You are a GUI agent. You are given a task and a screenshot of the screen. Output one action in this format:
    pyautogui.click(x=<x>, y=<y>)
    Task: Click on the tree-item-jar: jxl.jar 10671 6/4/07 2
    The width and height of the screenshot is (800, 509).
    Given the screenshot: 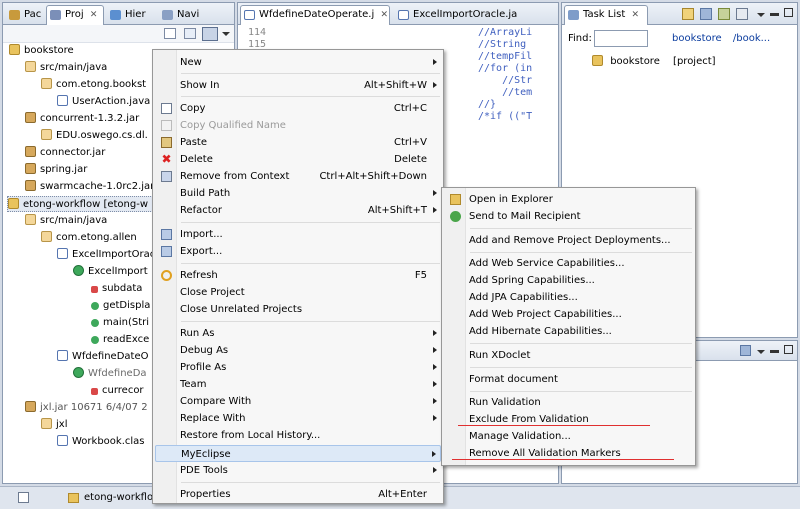 What is the action you would take?
    pyautogui.click(x=86, y=408)
    